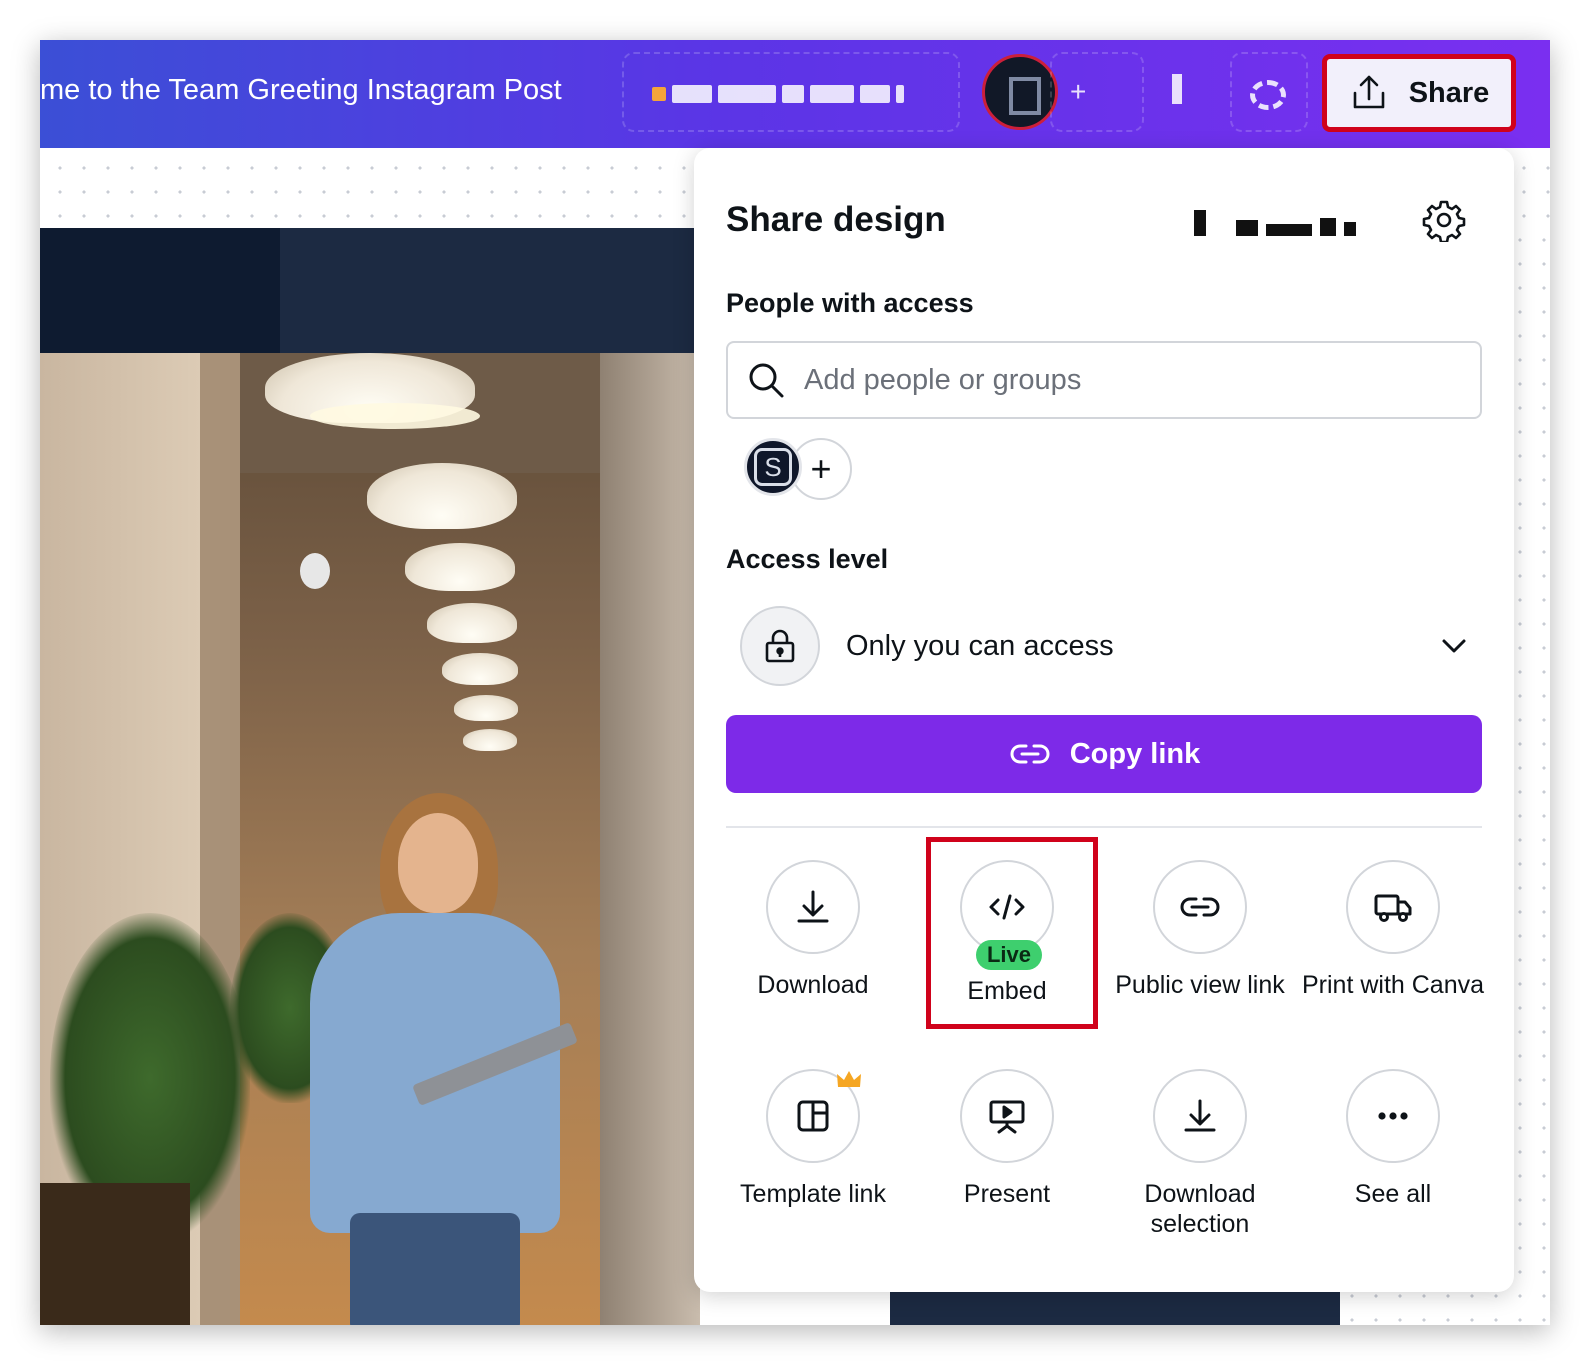 The width and height of the screenshot is (1590, 1366). What do you see at coordinates (980, 645) in the screenshot?
I see `access-level-value: Only you can access` at bounding box center [980, 645].